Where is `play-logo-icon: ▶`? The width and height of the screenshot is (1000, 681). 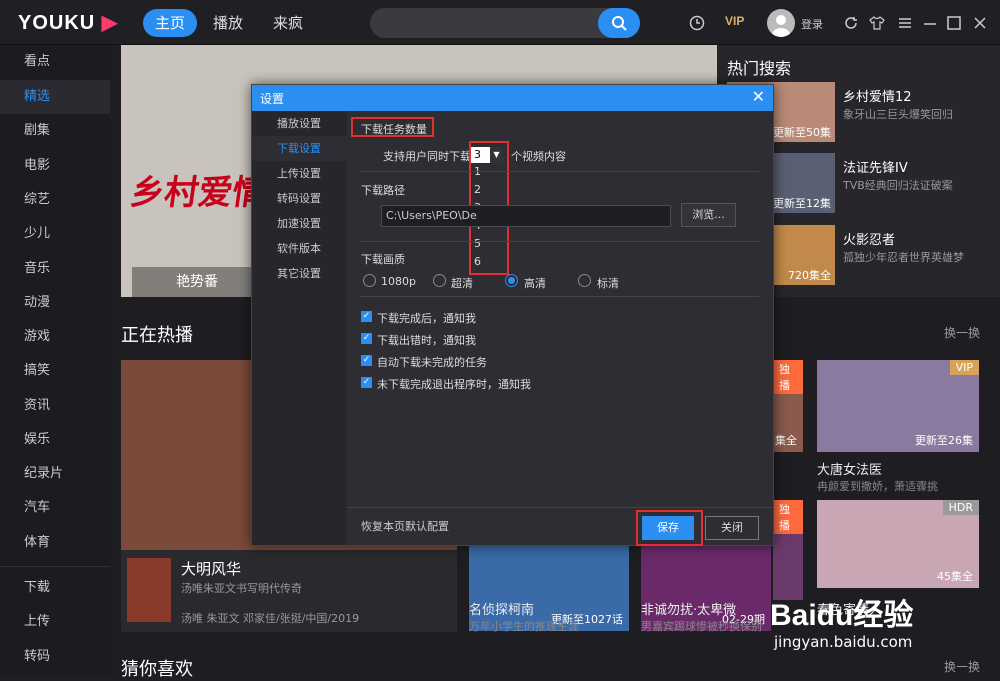
play-logo-icon: ▶ is located at coordinates (110, 23).